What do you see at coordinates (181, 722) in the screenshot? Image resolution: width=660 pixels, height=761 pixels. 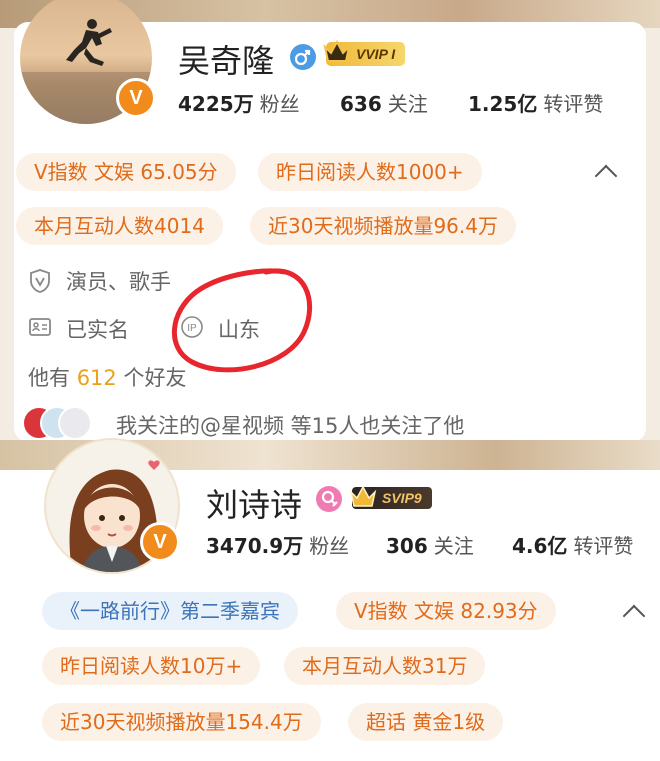 I see `tag-video-plays: 近30天视频播放量154.4万` at bounding box center [181, 722].